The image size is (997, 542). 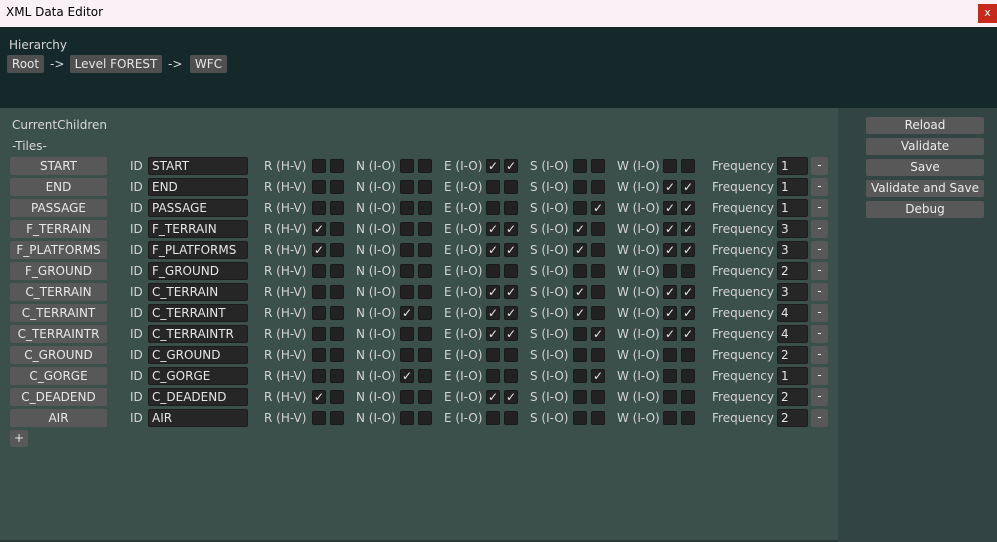 What do you see at coordinates (19, 438) in the screenshot?
I see `add-tile-button: +` at bounding box center [19, 438].